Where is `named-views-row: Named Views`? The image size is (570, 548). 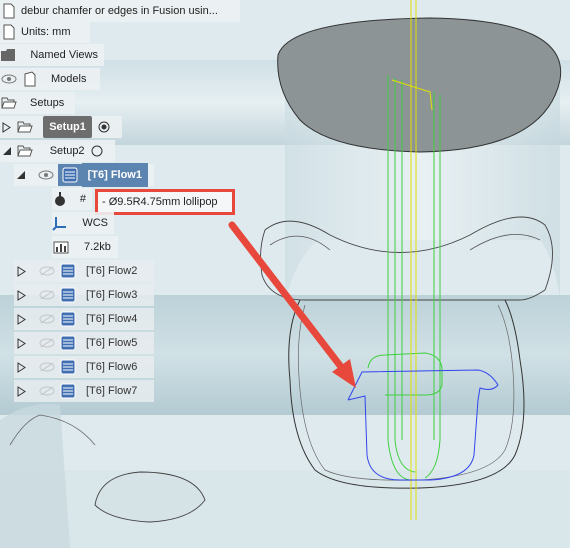
named-views-row: Named Views is located at coordinates (52, 55).